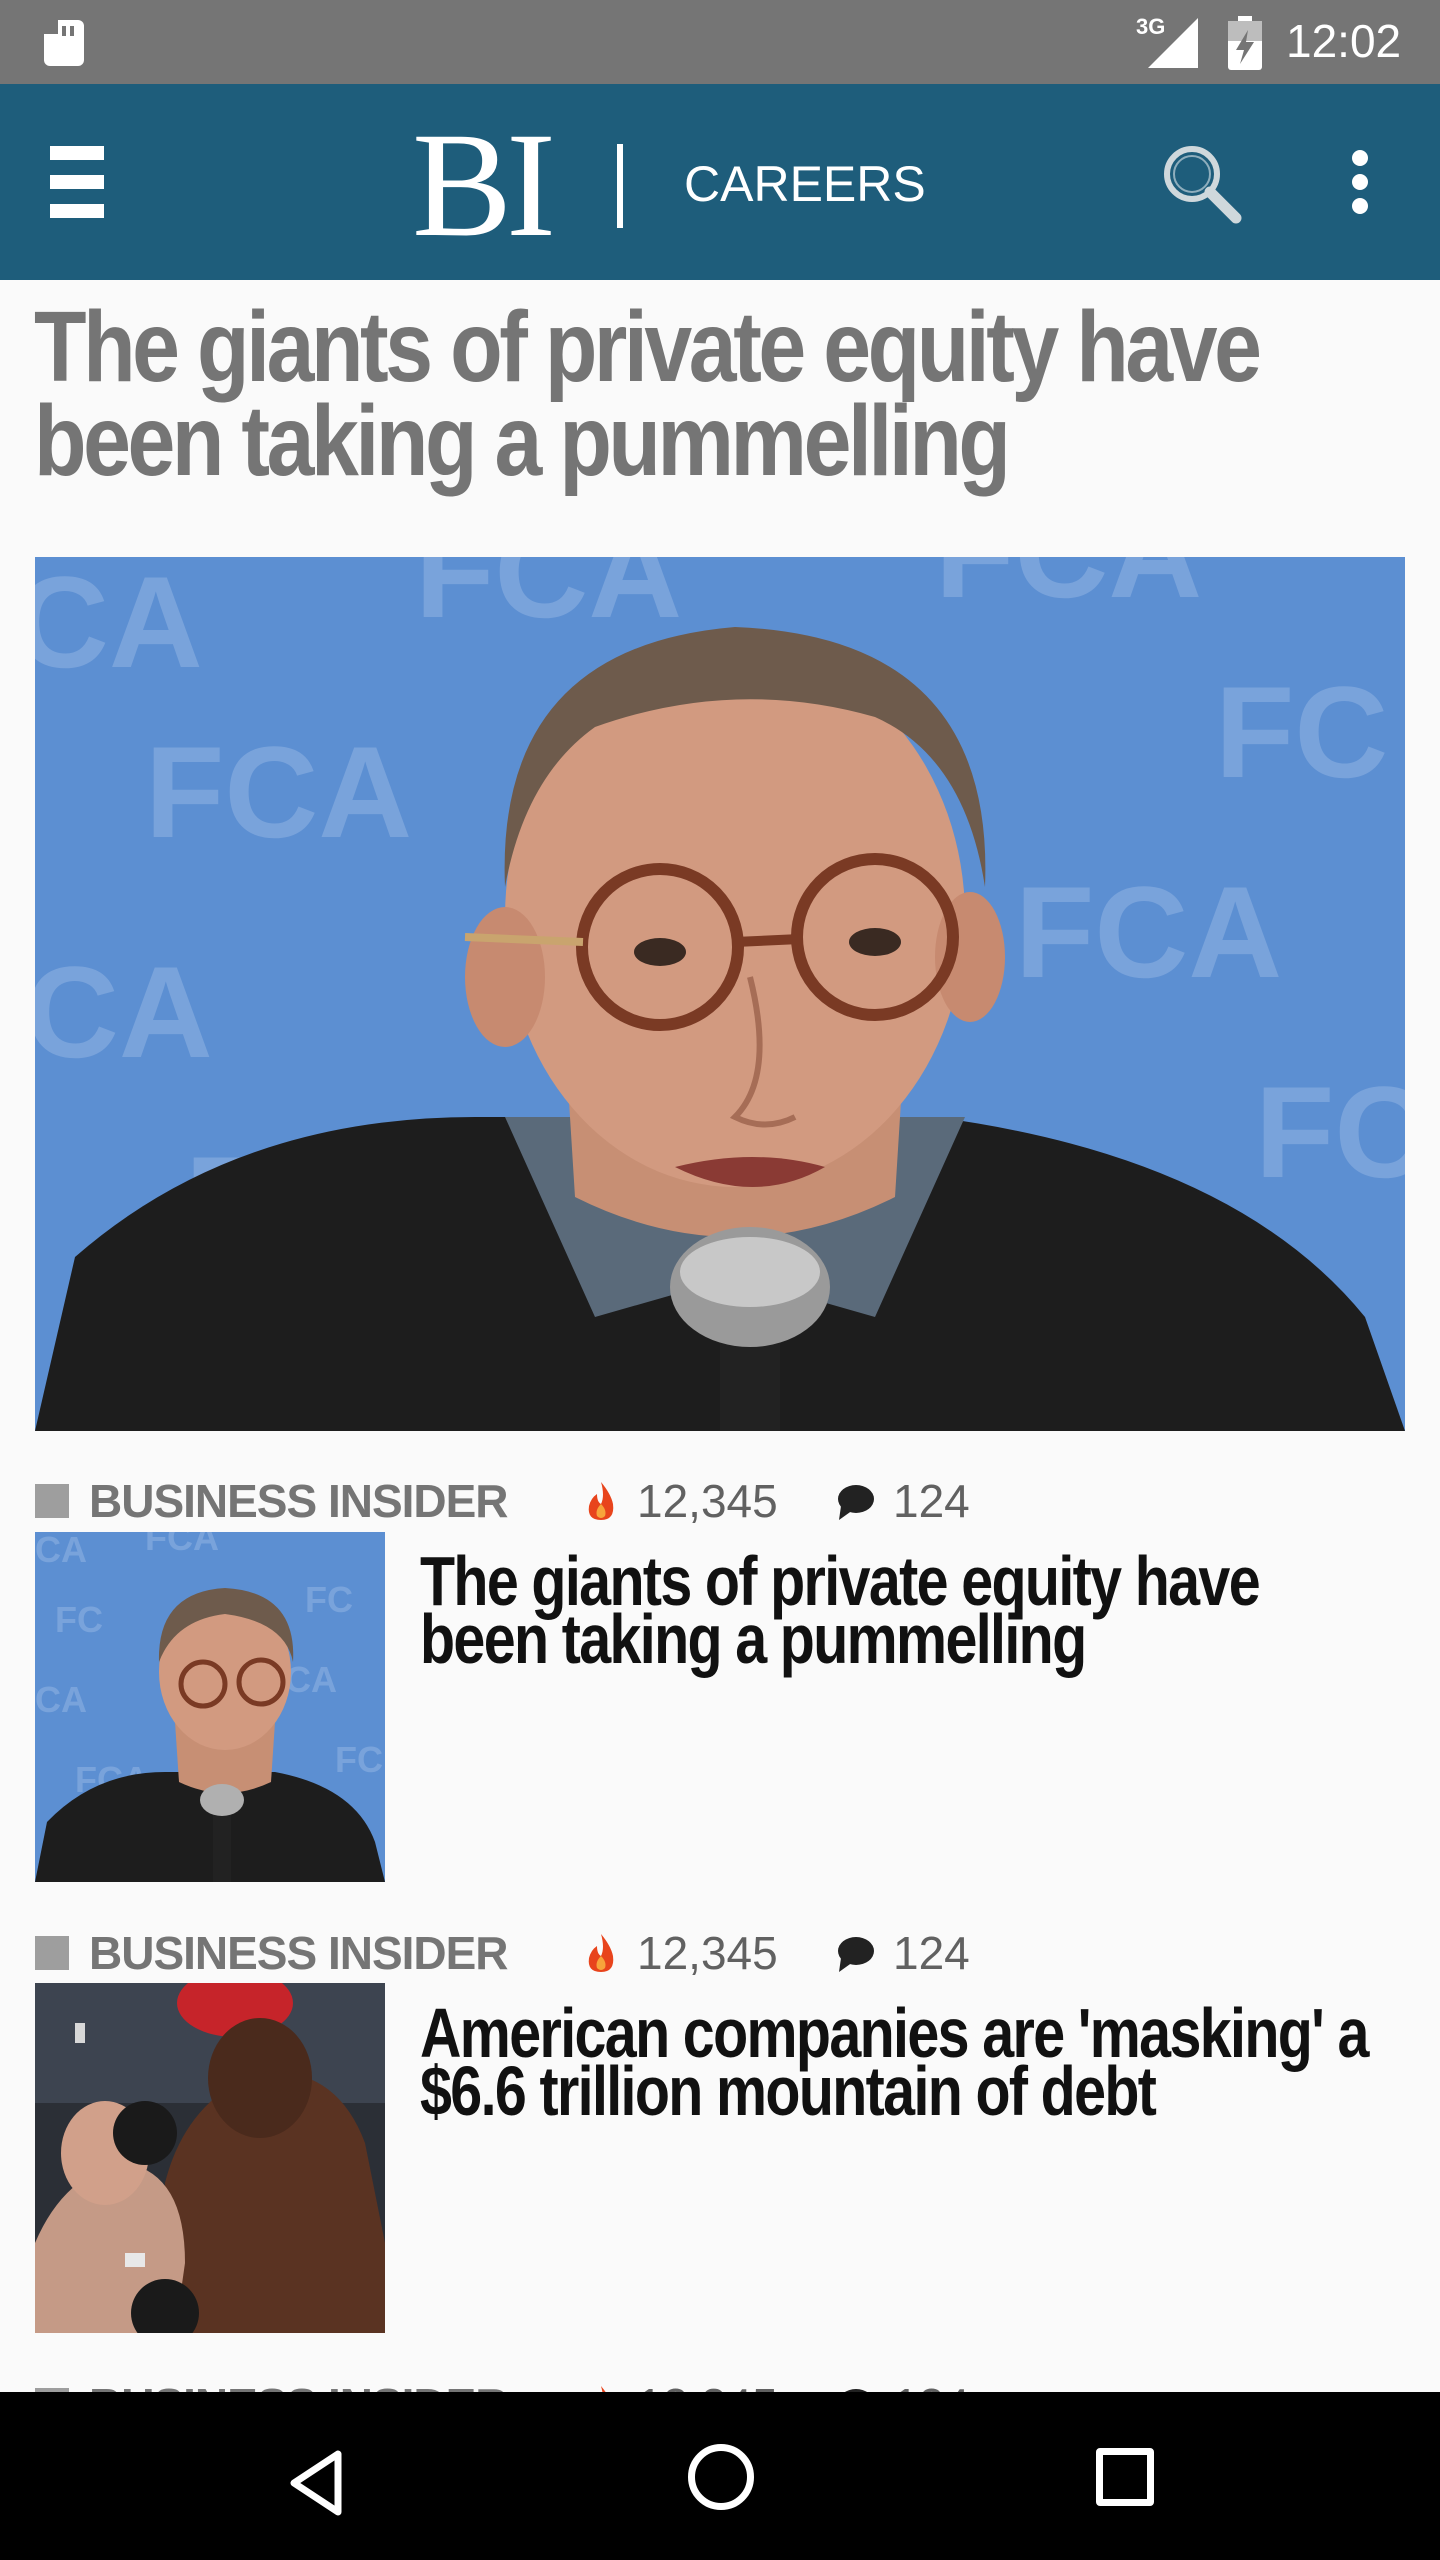 The width and height of the screenshot is (1440, 2560). What do you see at coordinates (620, 186) in the screenshot?
I see `logo-divider` at bounding box center [620, 186].